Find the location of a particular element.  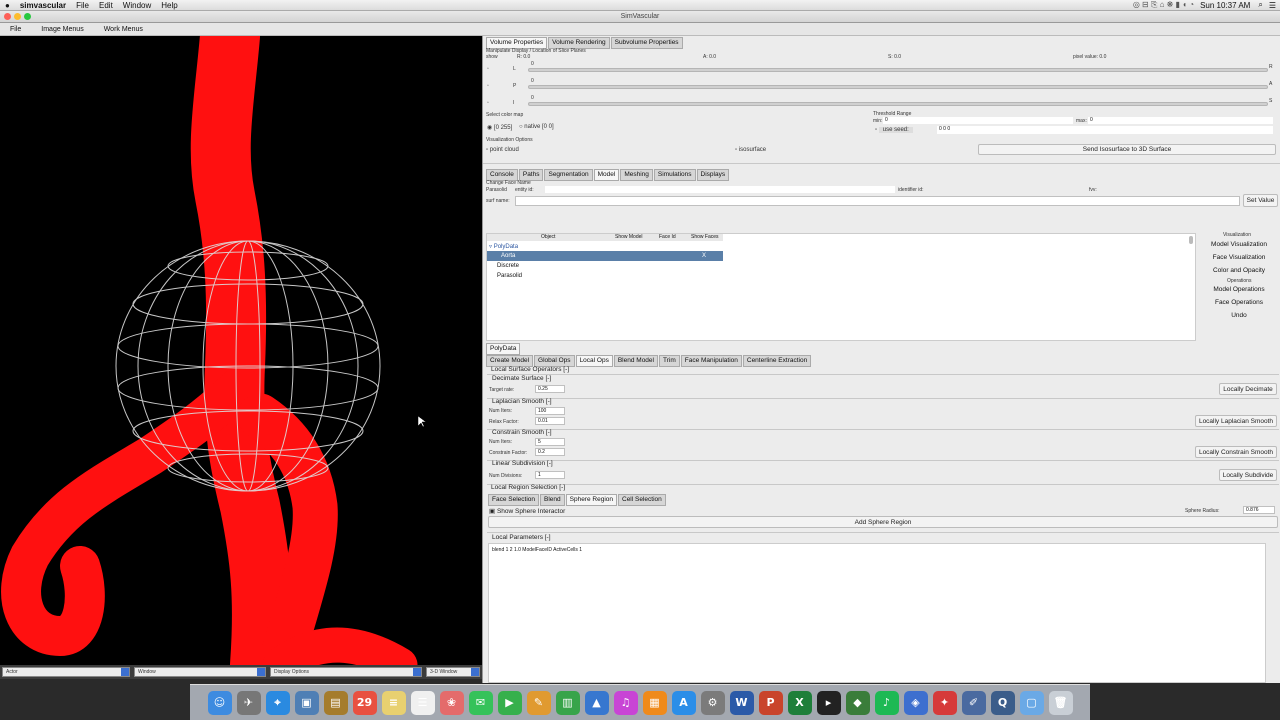

con-iters-field: 5 is located at coordinates (550, 442).